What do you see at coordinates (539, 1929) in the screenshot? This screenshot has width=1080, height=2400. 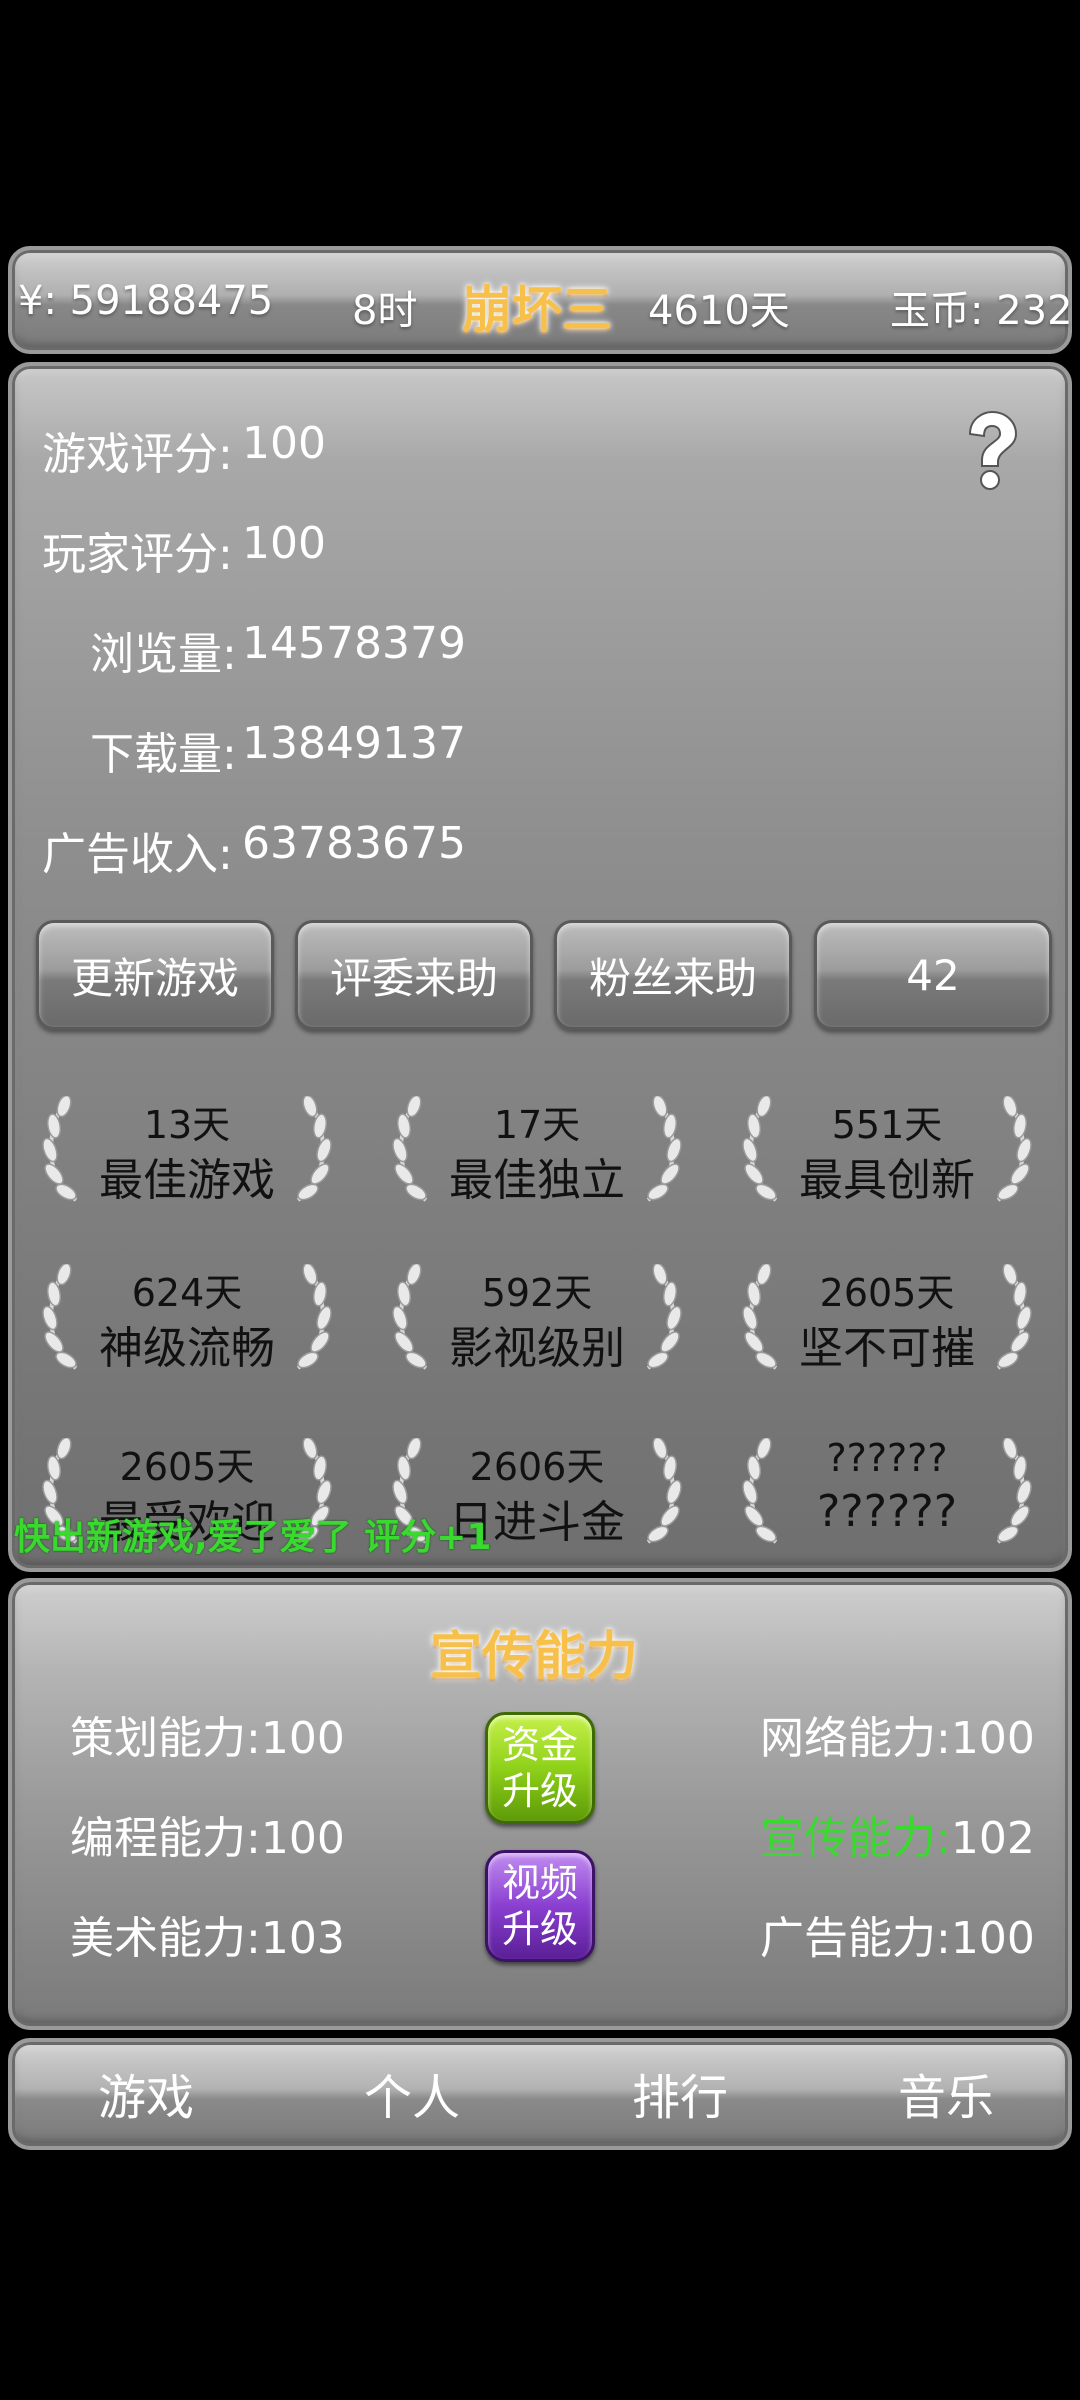 I see `video-upgrade-line2: 升级` at bounding box center [539, 1929].